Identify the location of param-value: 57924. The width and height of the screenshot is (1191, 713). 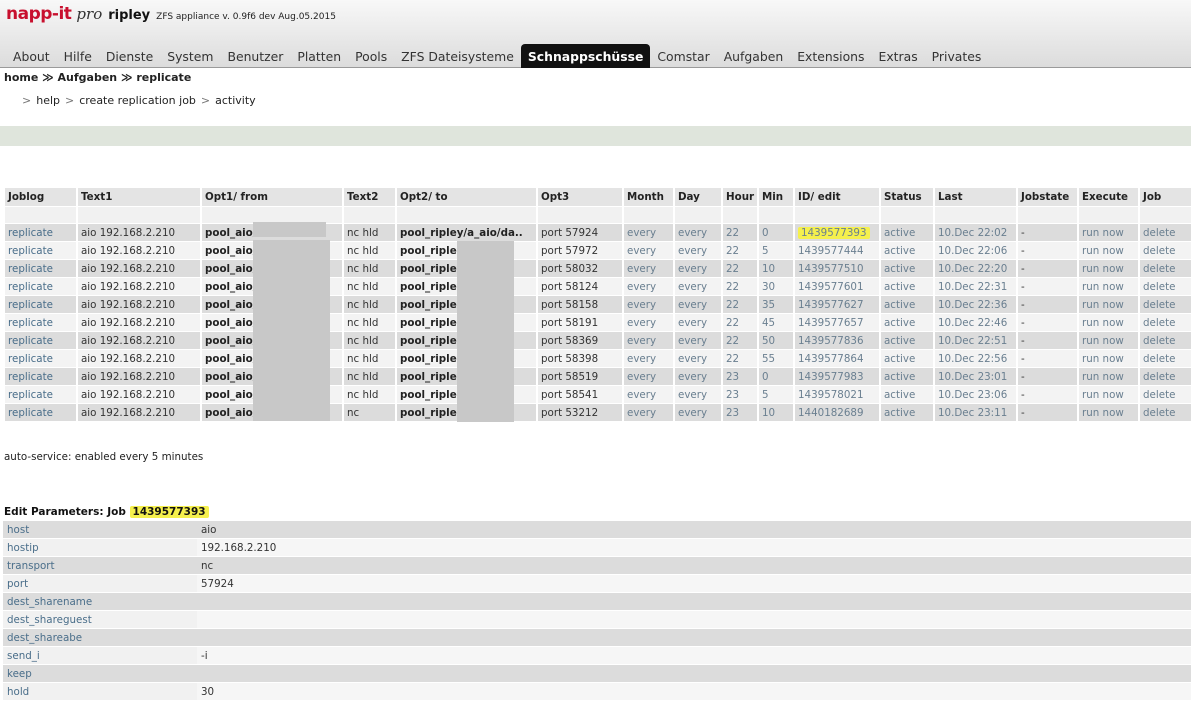
(694, 583).